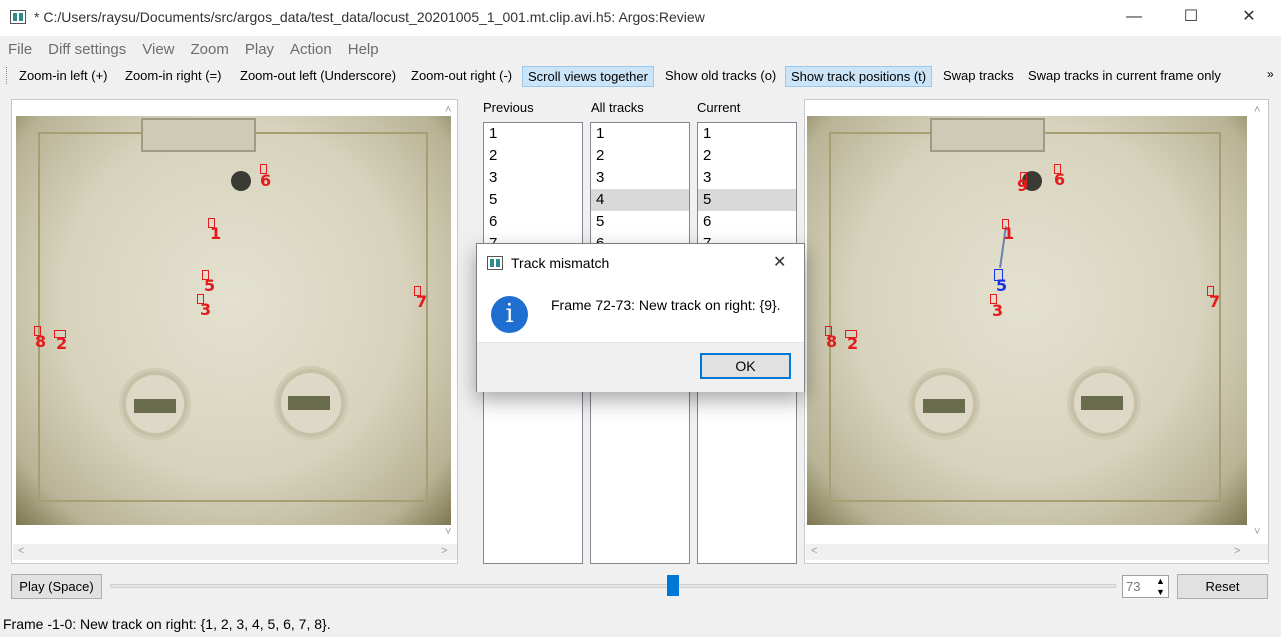 The height and width of the screenshot is (637, 1281). What do you see at coordinates (1222, 586) in the screenshot?
I see `reset-button: Reset` at bounding box center [1222, 586].